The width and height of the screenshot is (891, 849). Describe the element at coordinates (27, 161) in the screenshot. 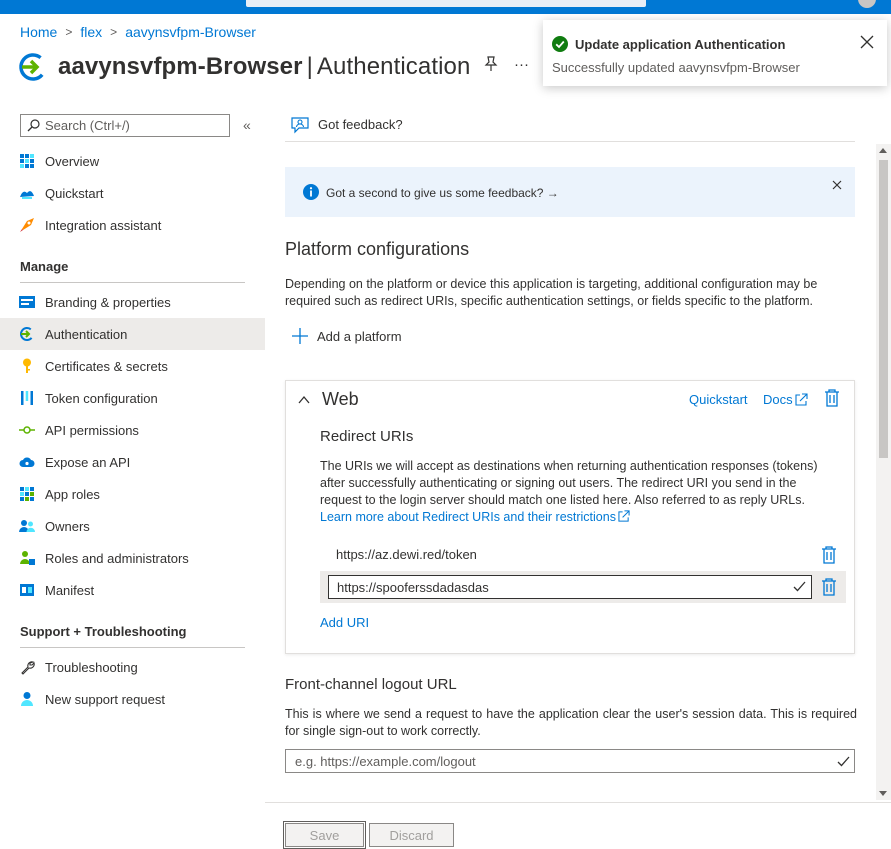

I see `overview-icon` at that location.